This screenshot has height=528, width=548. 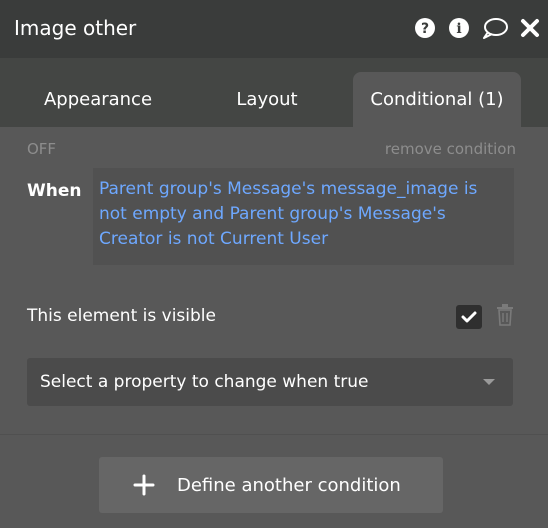 What do you see at coordinates (477, 28) in the screenshot?
I see `header-icons: ? i` at bounding box center [477, 28].